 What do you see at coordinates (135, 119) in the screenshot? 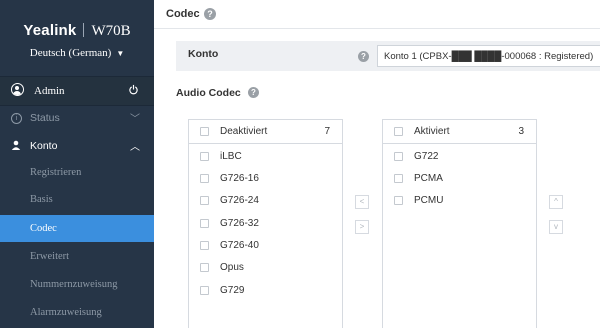
I see `chevron-down-icon: ﹀` at bounding box center [135, 119].